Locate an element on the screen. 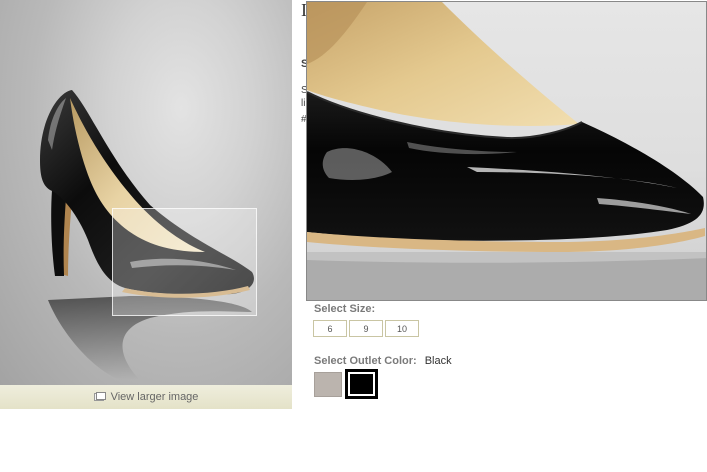 This screenshot has height=472, width=707. size-option-6: 6 is located at coordinates (330, 328).